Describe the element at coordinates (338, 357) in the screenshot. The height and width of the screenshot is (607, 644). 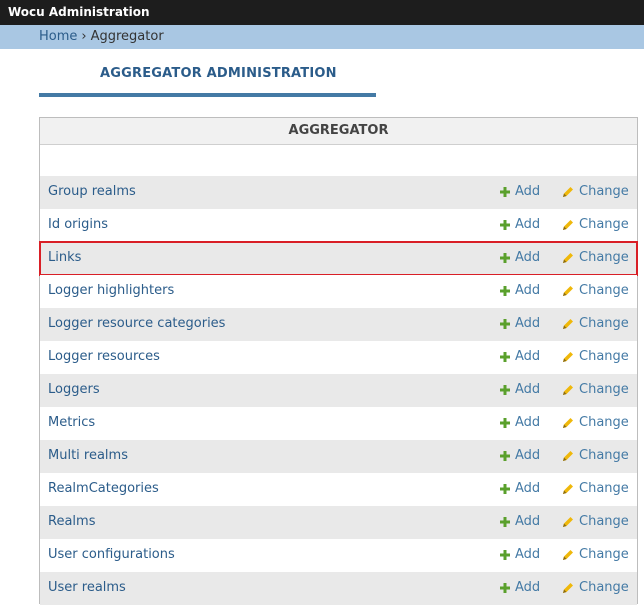
I see `model-row: Logger resources Add Change` at that location.